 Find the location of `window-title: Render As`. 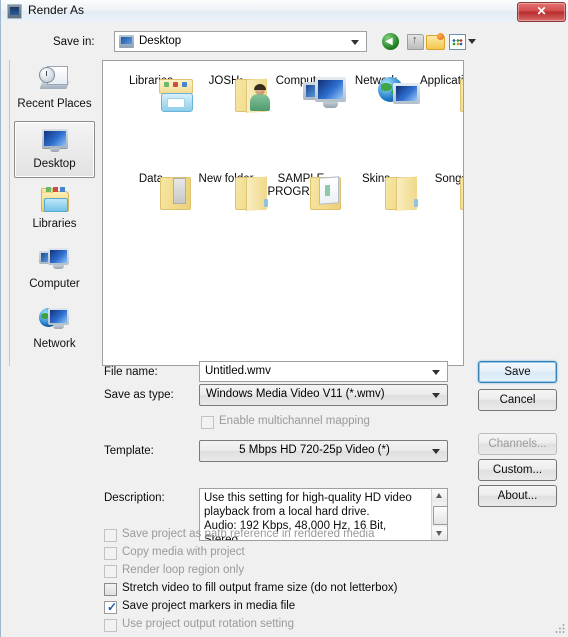

window-title: Render As is located at coordinates (56, 10).